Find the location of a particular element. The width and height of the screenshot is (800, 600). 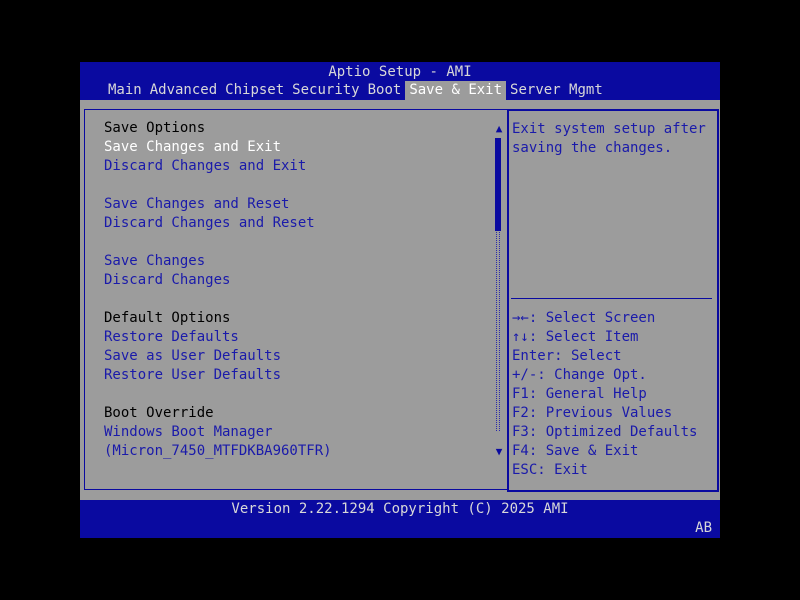

section-heading-save-options: Save Options is located at coordinates (155, 128).